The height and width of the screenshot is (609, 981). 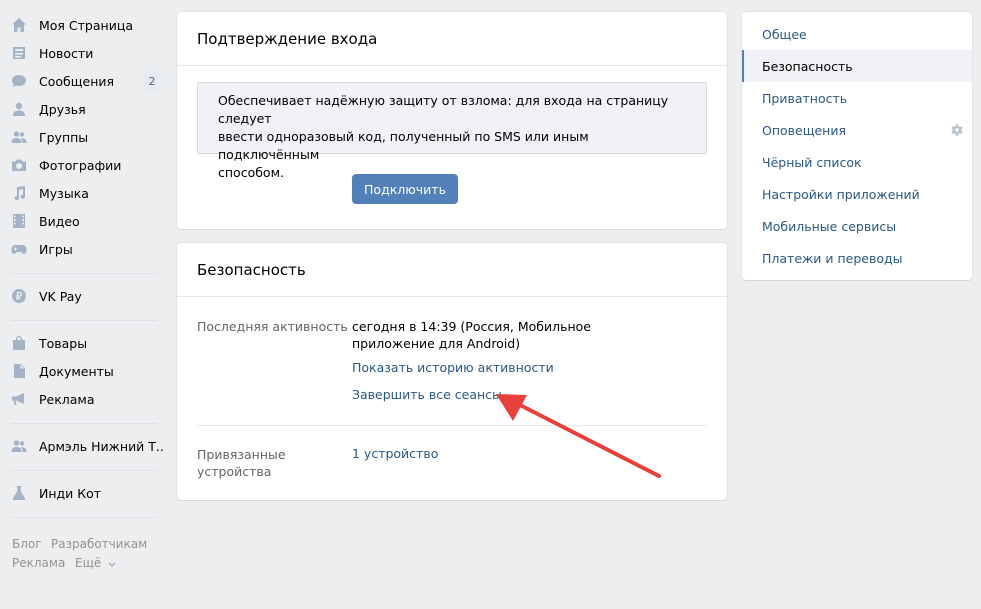 I want to click on chevron-down-icon, so click(x=112, y=564).